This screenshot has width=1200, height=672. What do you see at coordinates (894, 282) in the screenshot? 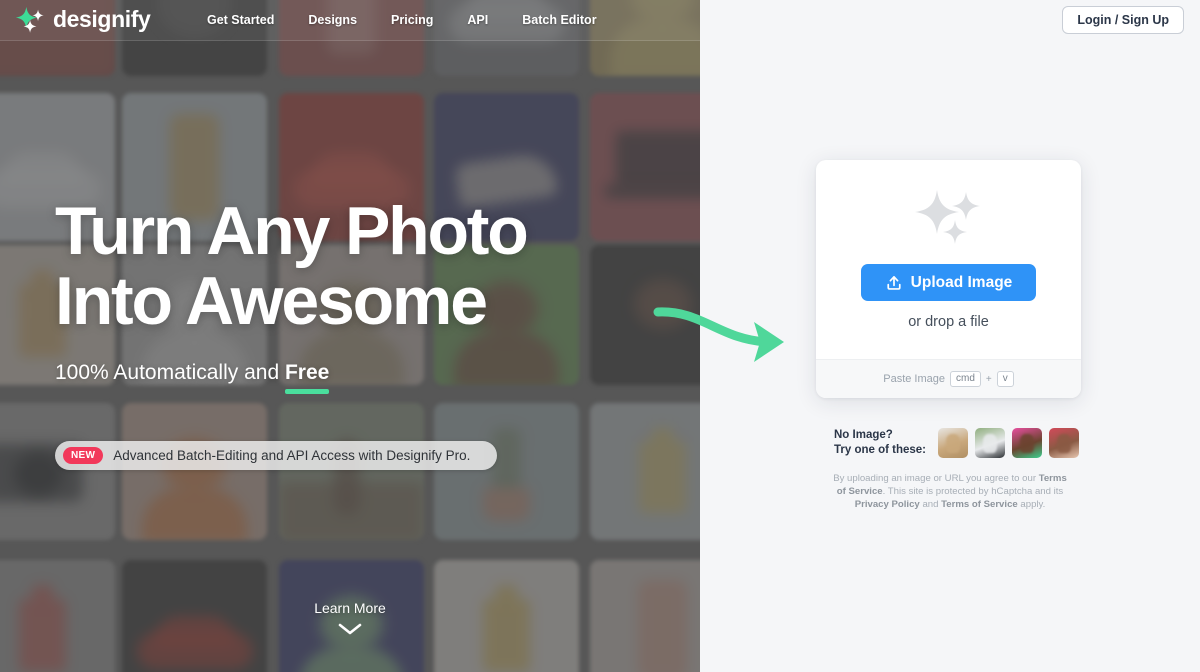
I see `upload-icon` at bounding box center [894, 282].